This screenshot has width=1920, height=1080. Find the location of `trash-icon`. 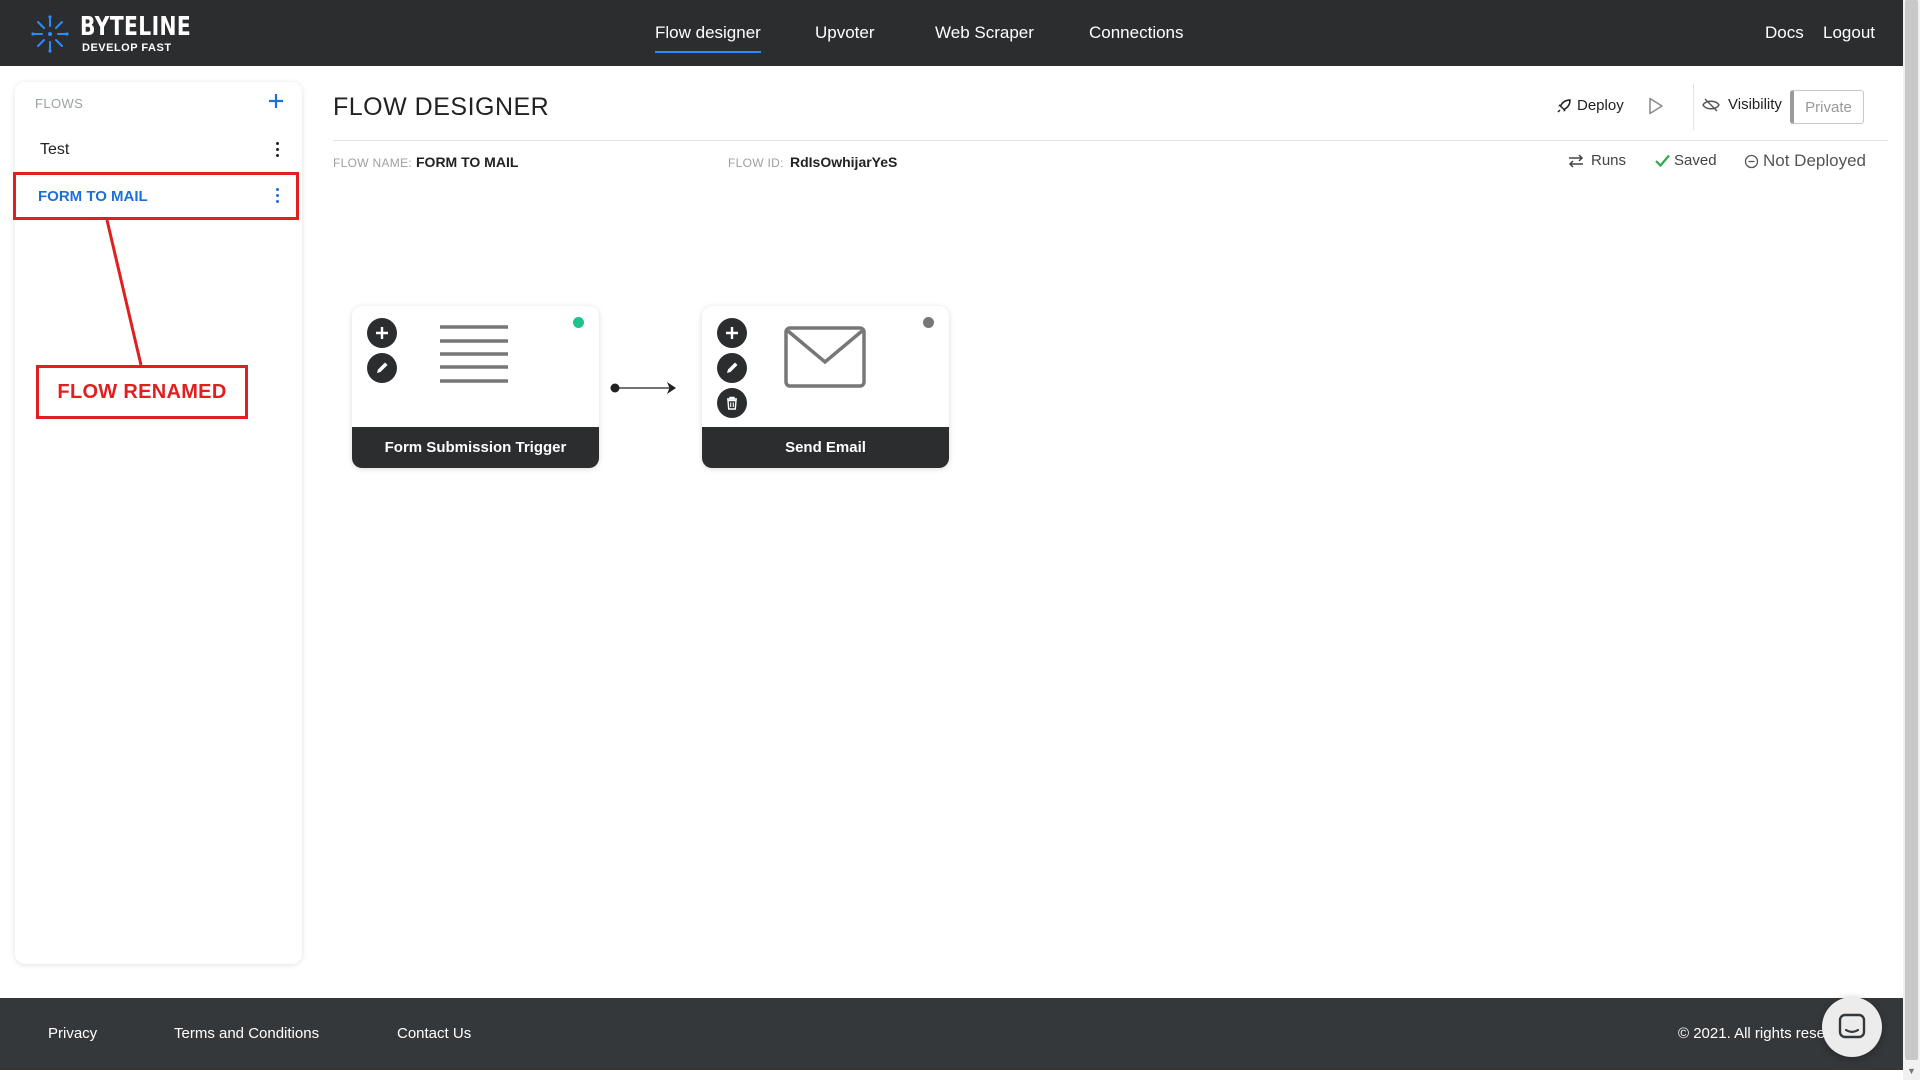

trash-icon is located at coordinates (732, 403).